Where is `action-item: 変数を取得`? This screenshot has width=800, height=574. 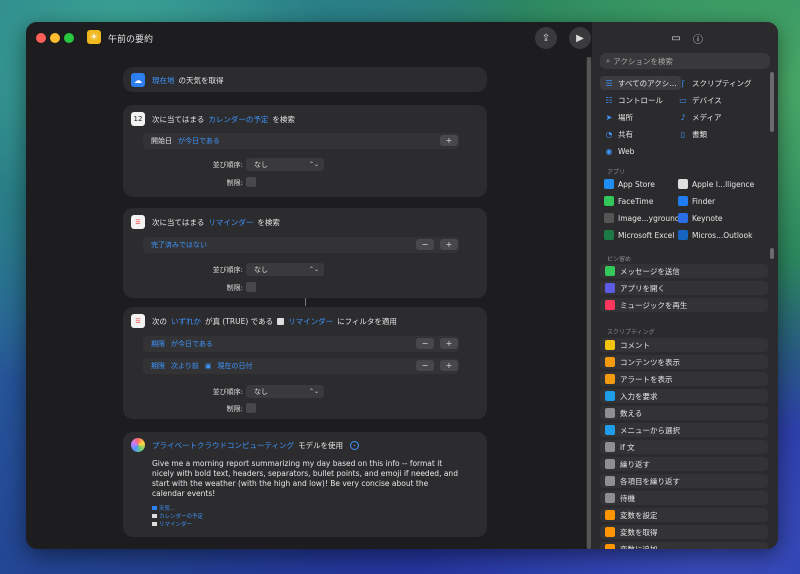
action-item: 変数を取得 is located at coordinates (684, 532).